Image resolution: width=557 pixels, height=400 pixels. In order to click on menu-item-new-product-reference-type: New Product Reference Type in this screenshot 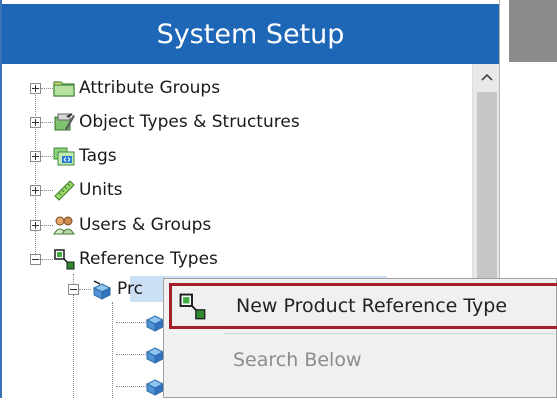, I will do `click(363, 306)`.